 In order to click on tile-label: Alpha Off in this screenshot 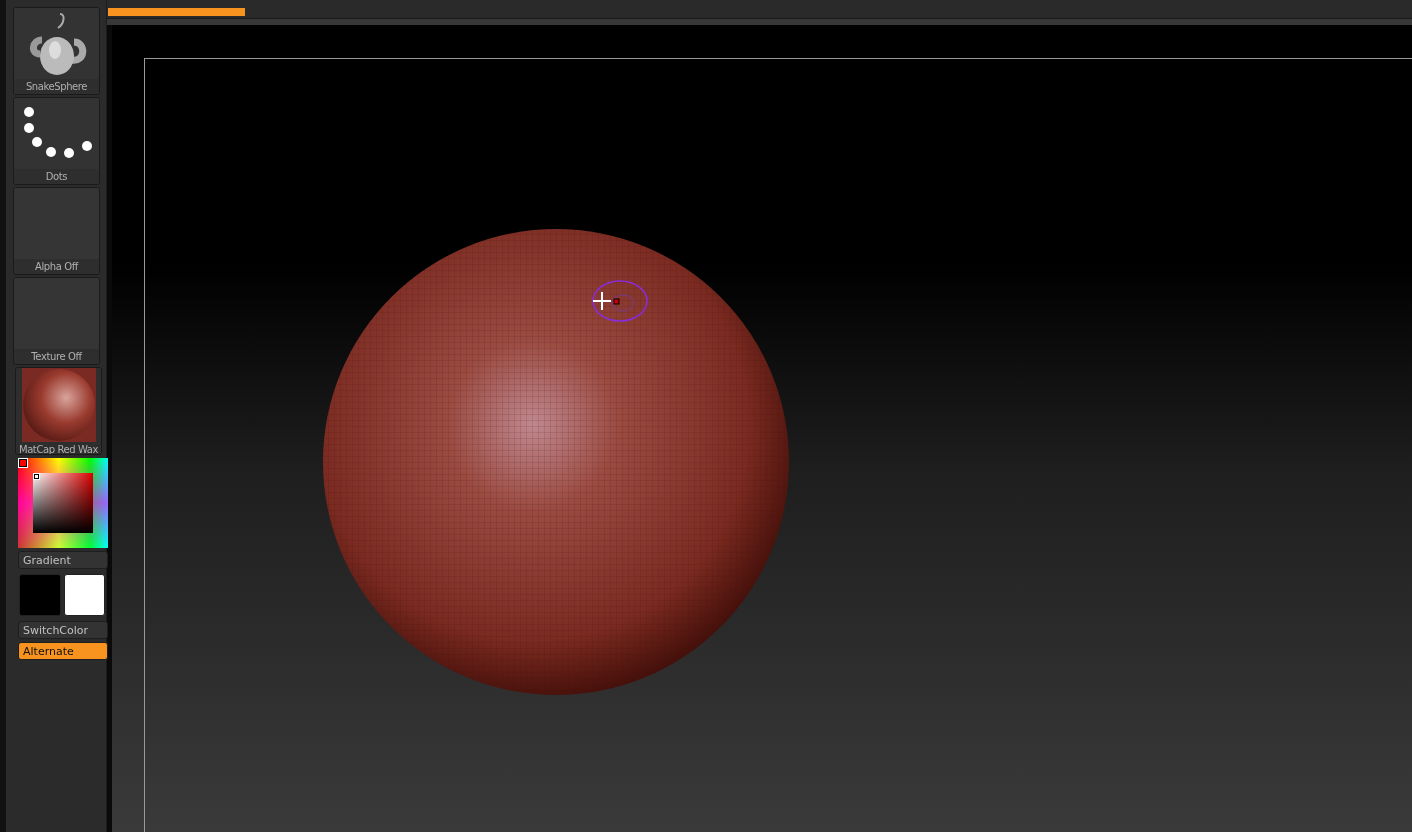, I will do `click(56, 266)`.